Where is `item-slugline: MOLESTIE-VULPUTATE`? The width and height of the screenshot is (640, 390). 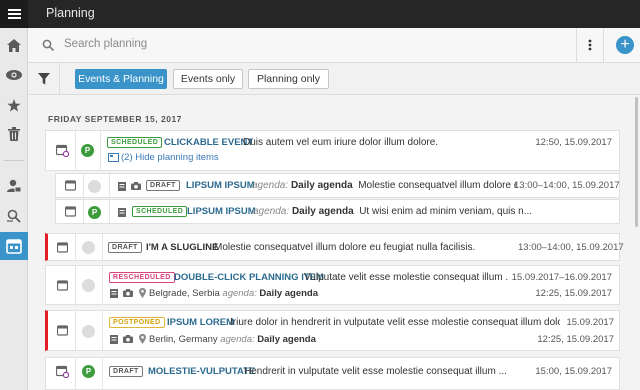
item-slugline: MOLESTIE-VULPUTATE is located at coordinates (202, 371).